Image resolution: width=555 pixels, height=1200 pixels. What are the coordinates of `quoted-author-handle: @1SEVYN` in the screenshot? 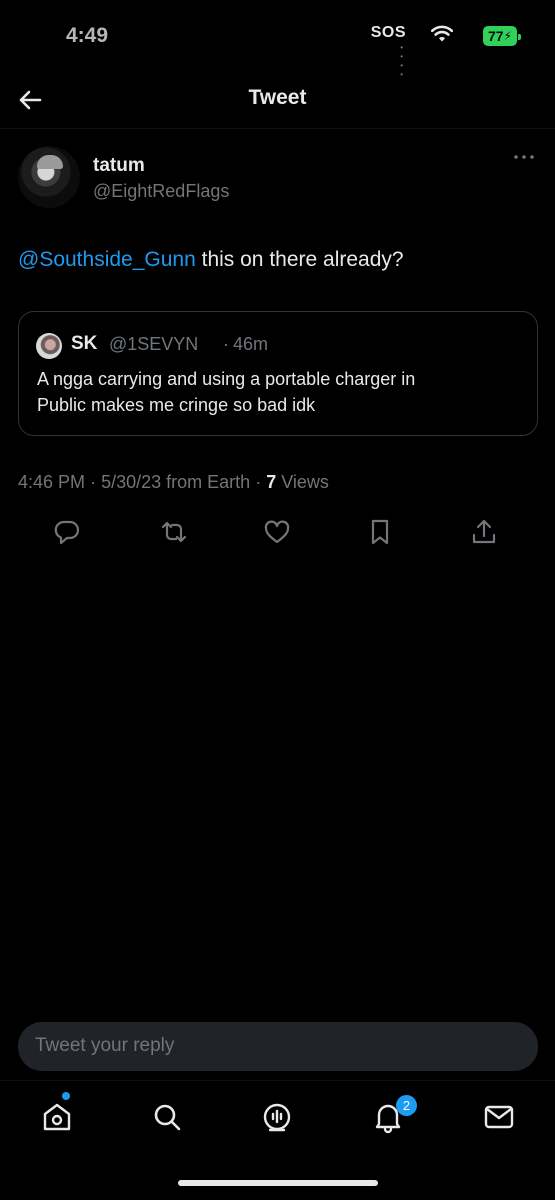 It's located at (154, 344).